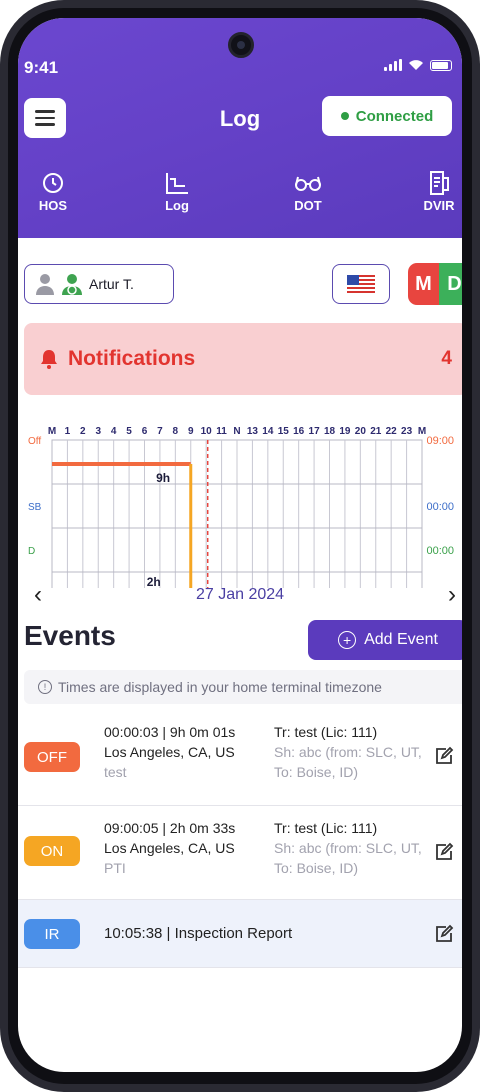  Describe the element at coordinates (268, 431) in the screenshot. I see `hour-tick-label: 14` at that location.